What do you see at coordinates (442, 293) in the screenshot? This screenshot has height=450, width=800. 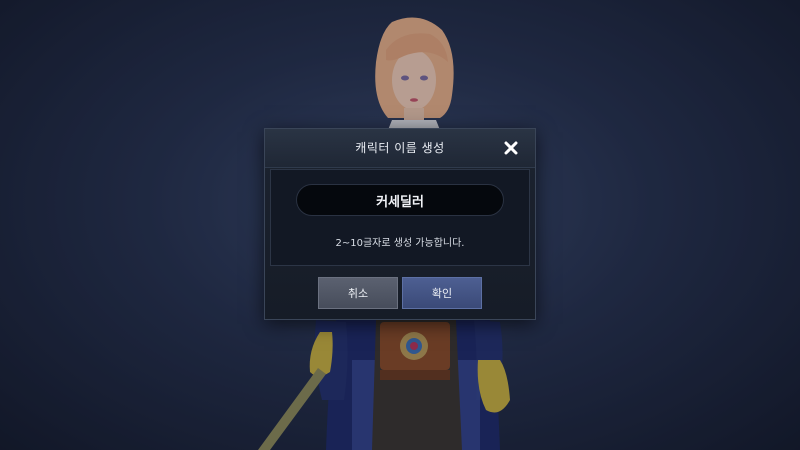 I see `confirm-button: 확인` at bounding box center [442, 293].